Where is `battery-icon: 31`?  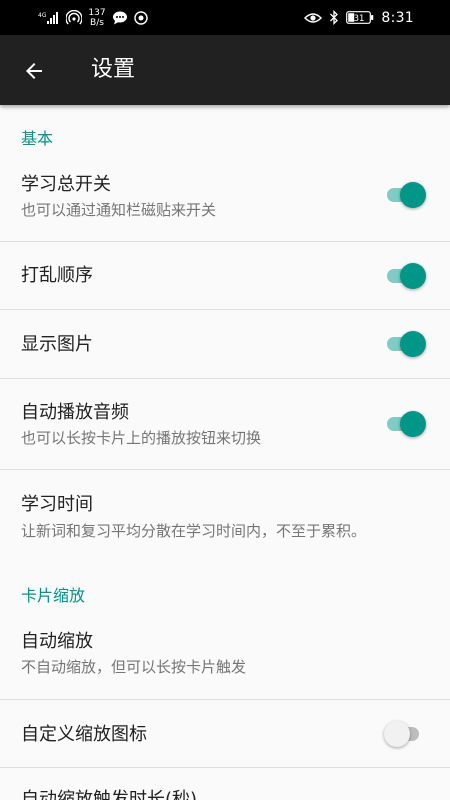 battery-icon: 31 is located at coordinates (360, 17).